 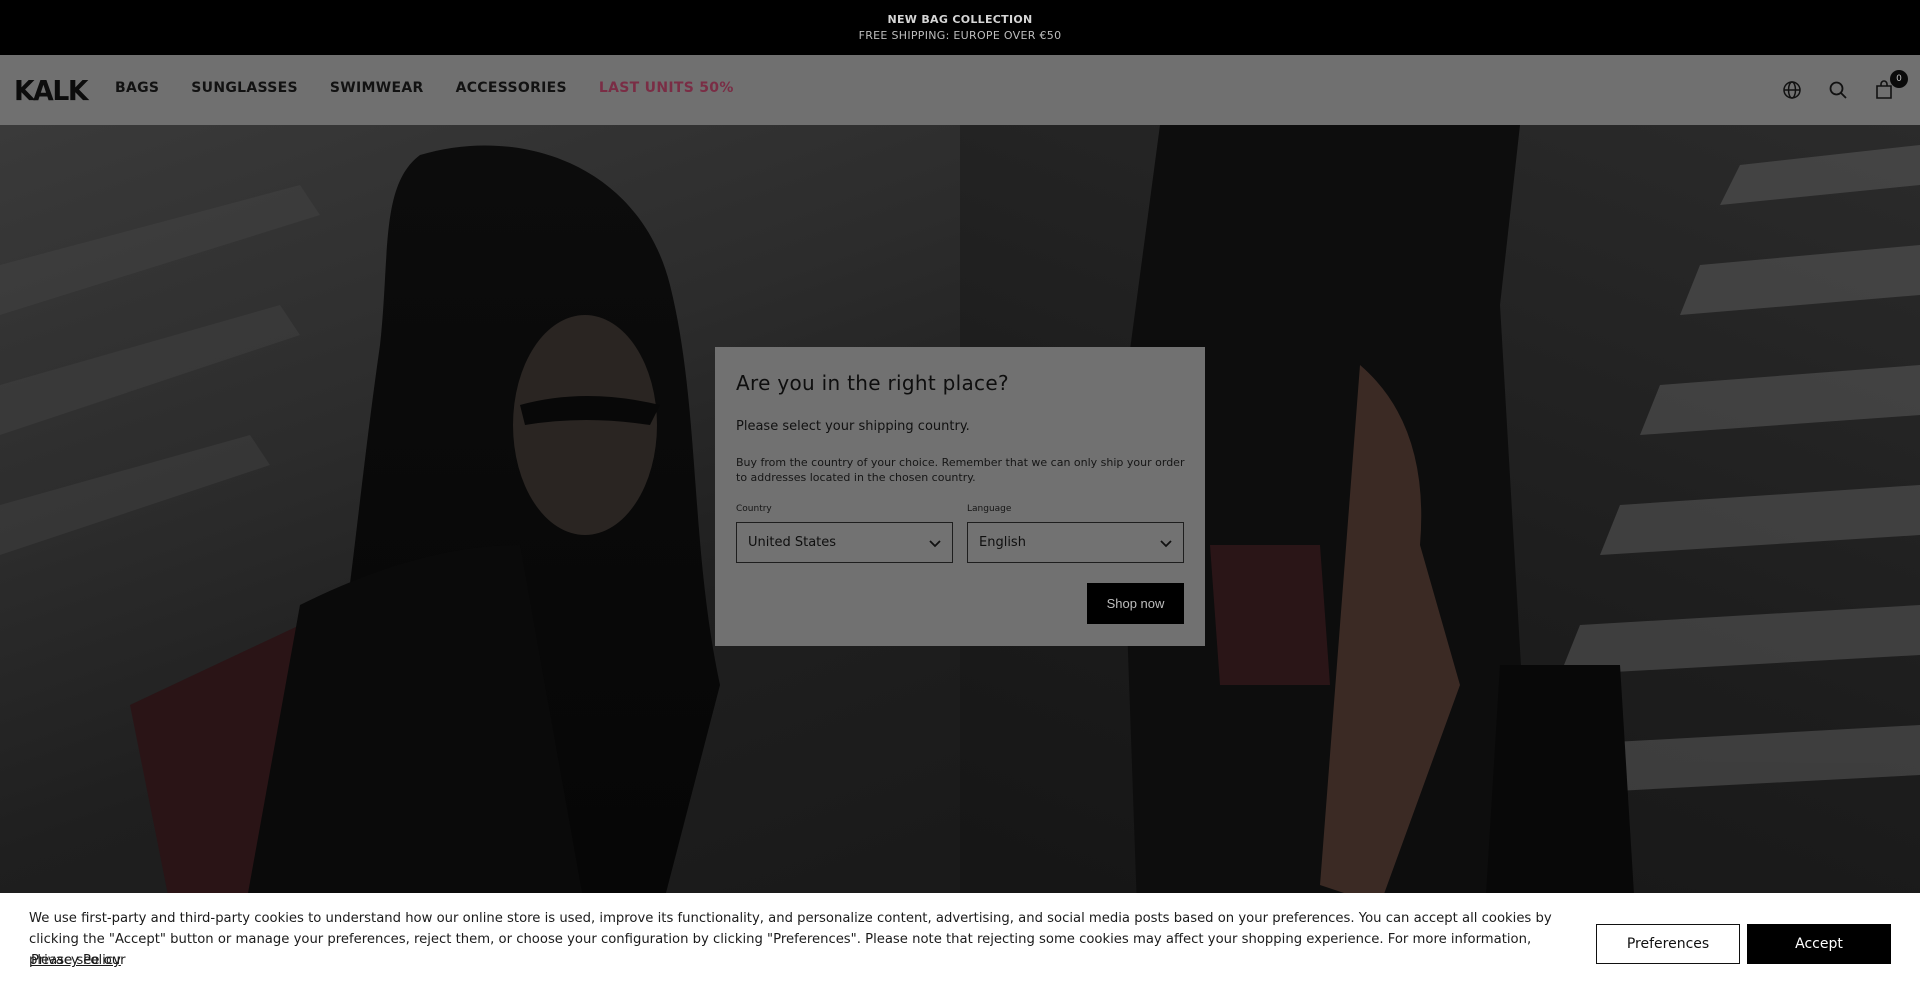 What do you see at coordinates (137, 88) in the screenshot?
I see `nav-item-bags: BAGS` at bounding box center [137, 88].